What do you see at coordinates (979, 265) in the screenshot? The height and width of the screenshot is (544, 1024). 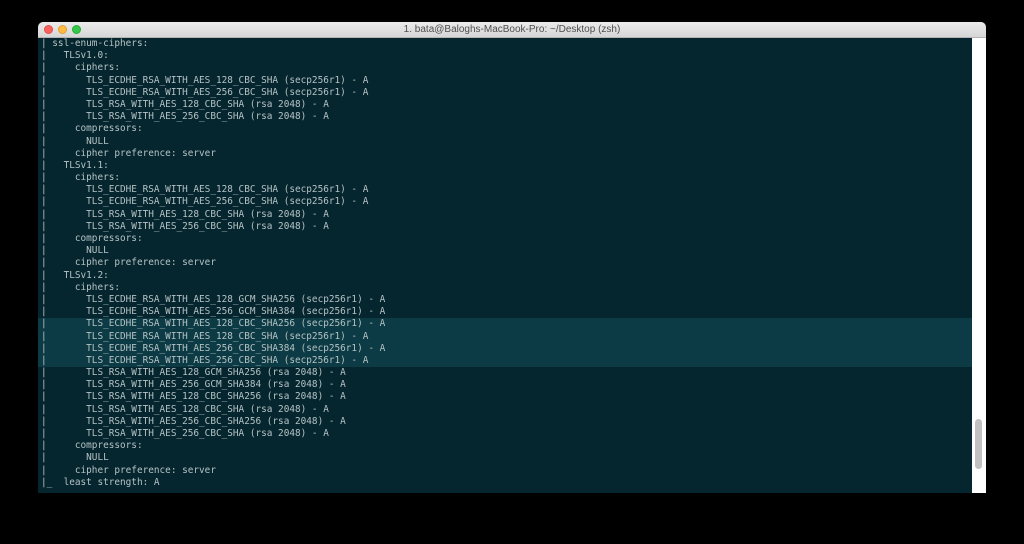 I see `scrollbar` at bounding box center [979, 265].